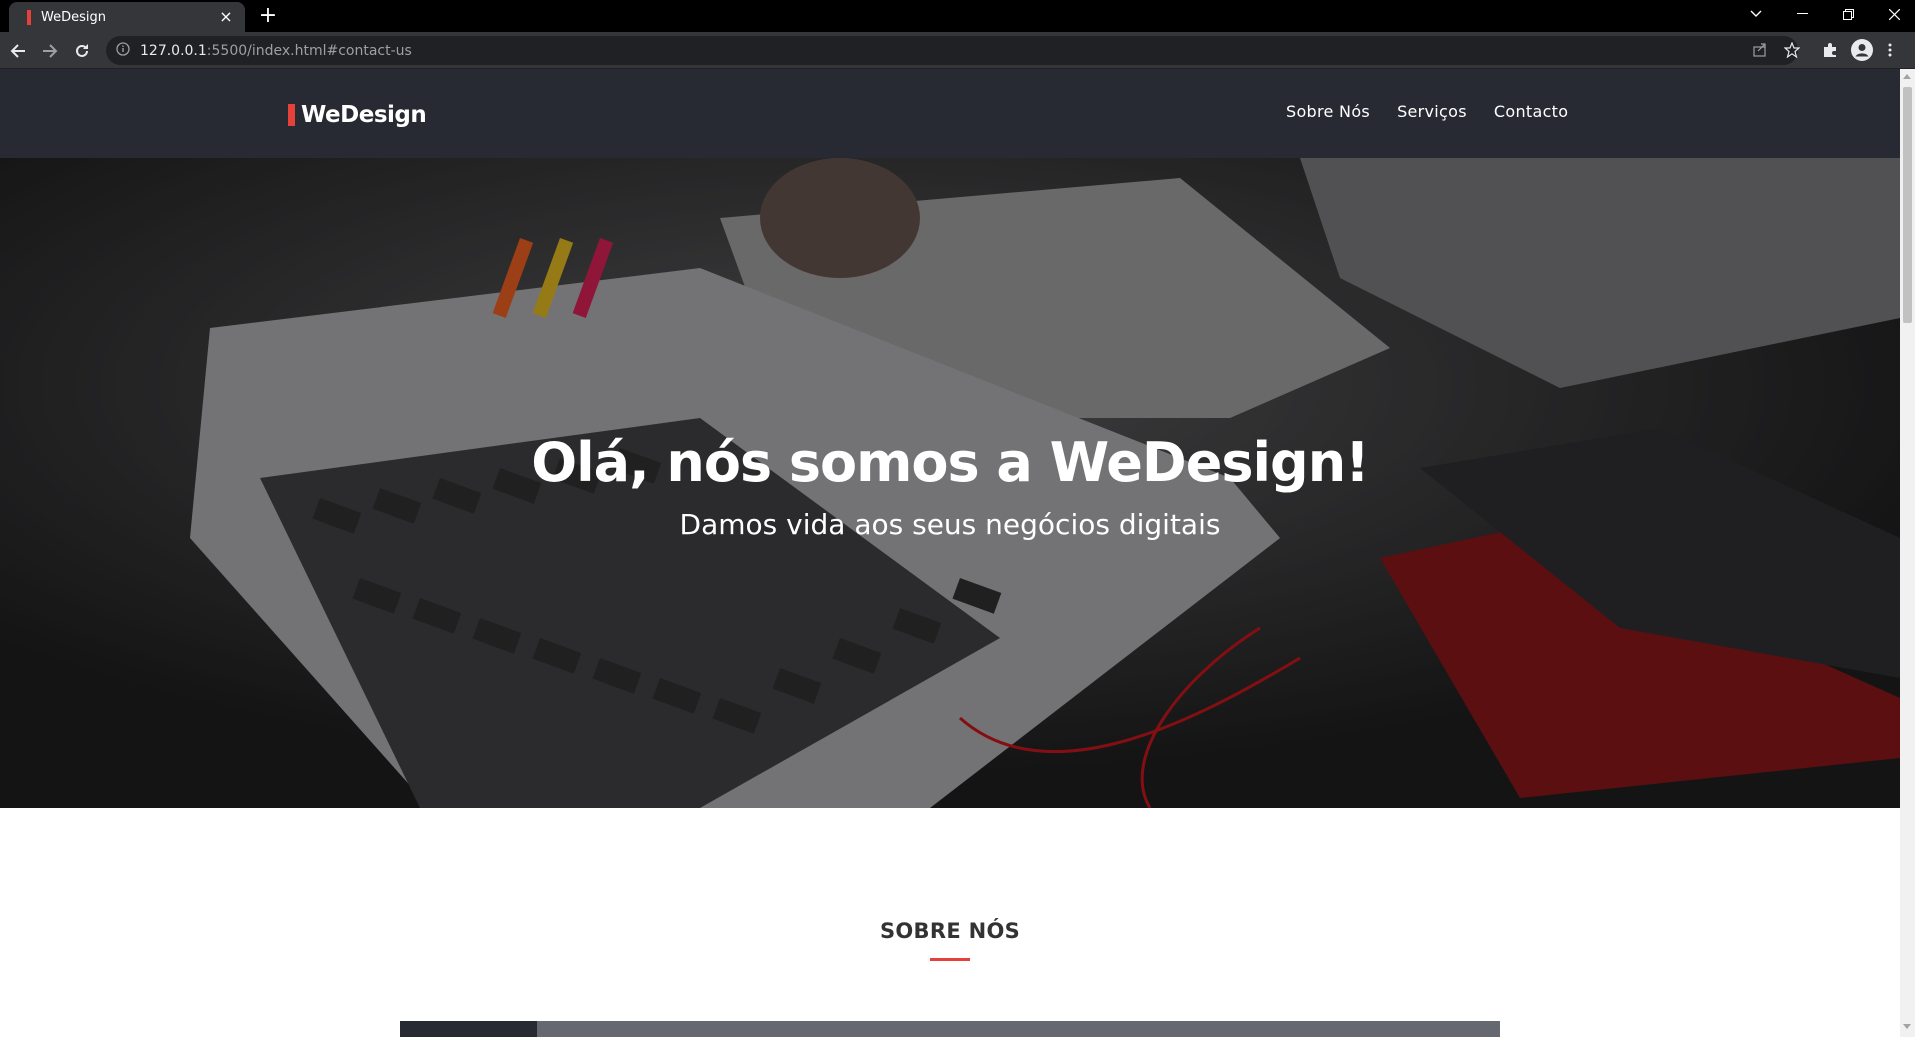 Image resolution: width=1915 pixels, height=1037 pixels. I want to click on hero-subtitle: Damos vida aos seus negócios digitais, so click(950, 524).